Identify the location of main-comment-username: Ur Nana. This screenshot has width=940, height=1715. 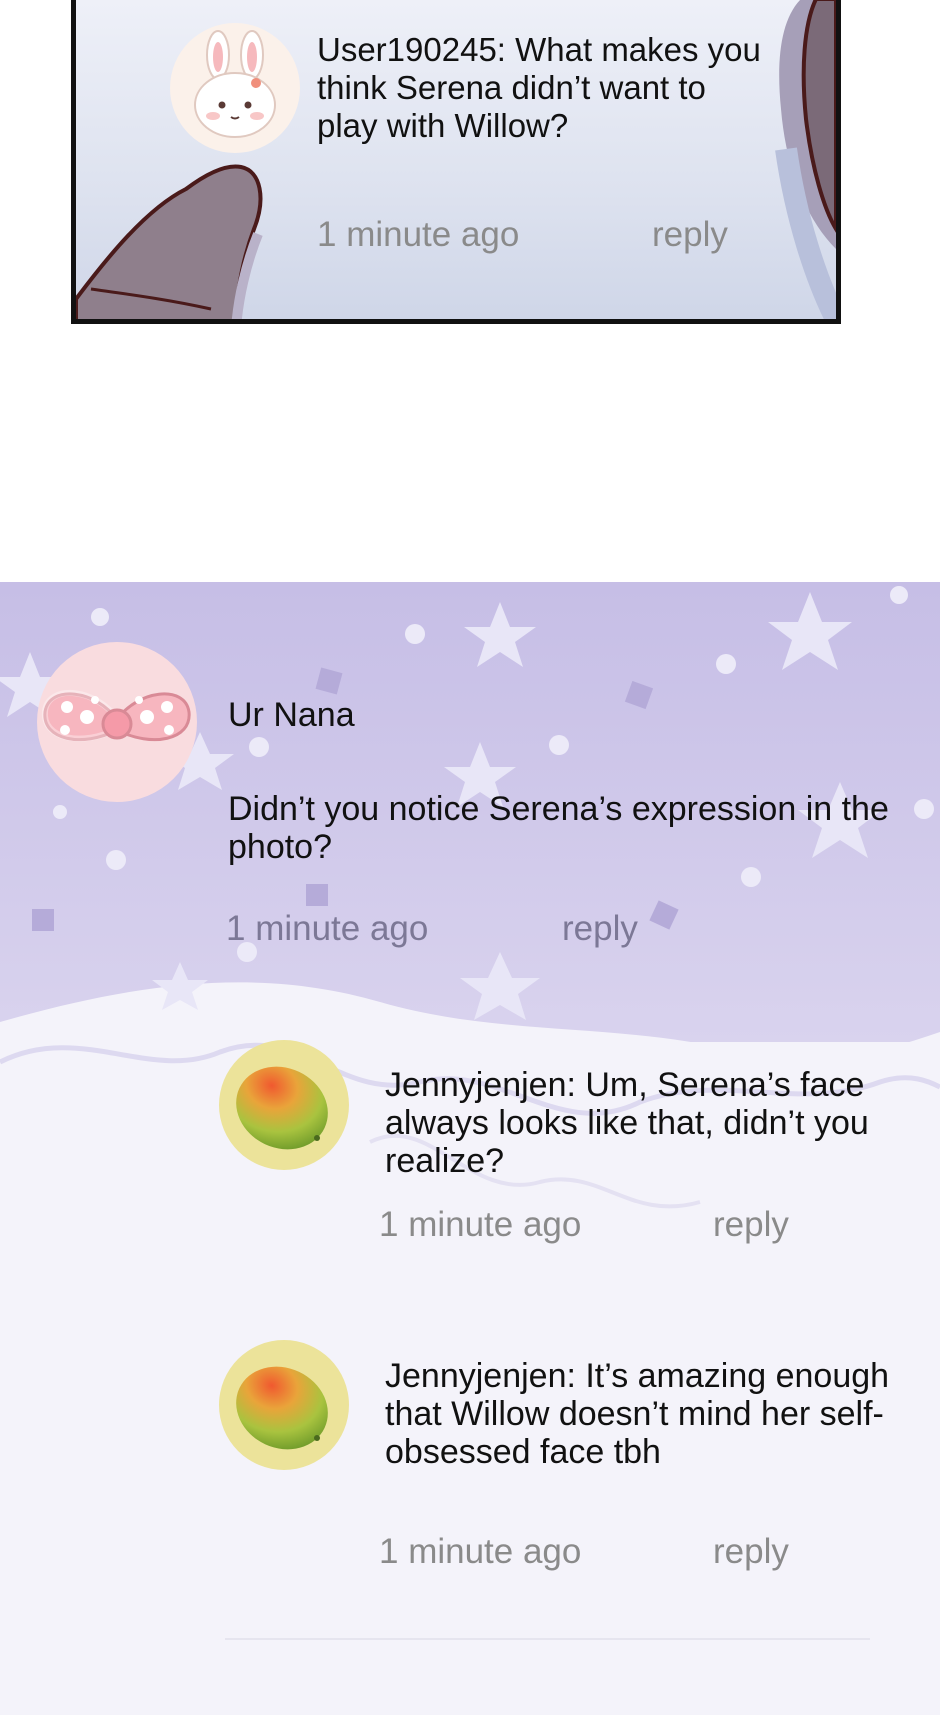
(291, 715).